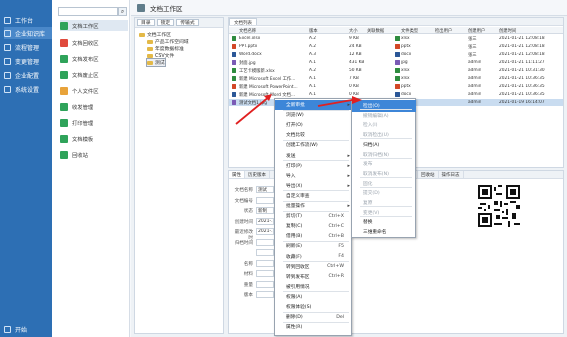  What do you see at coordinates (88, 11) in the screenshot?
I see `search-input` at bounding box center [88, 11].